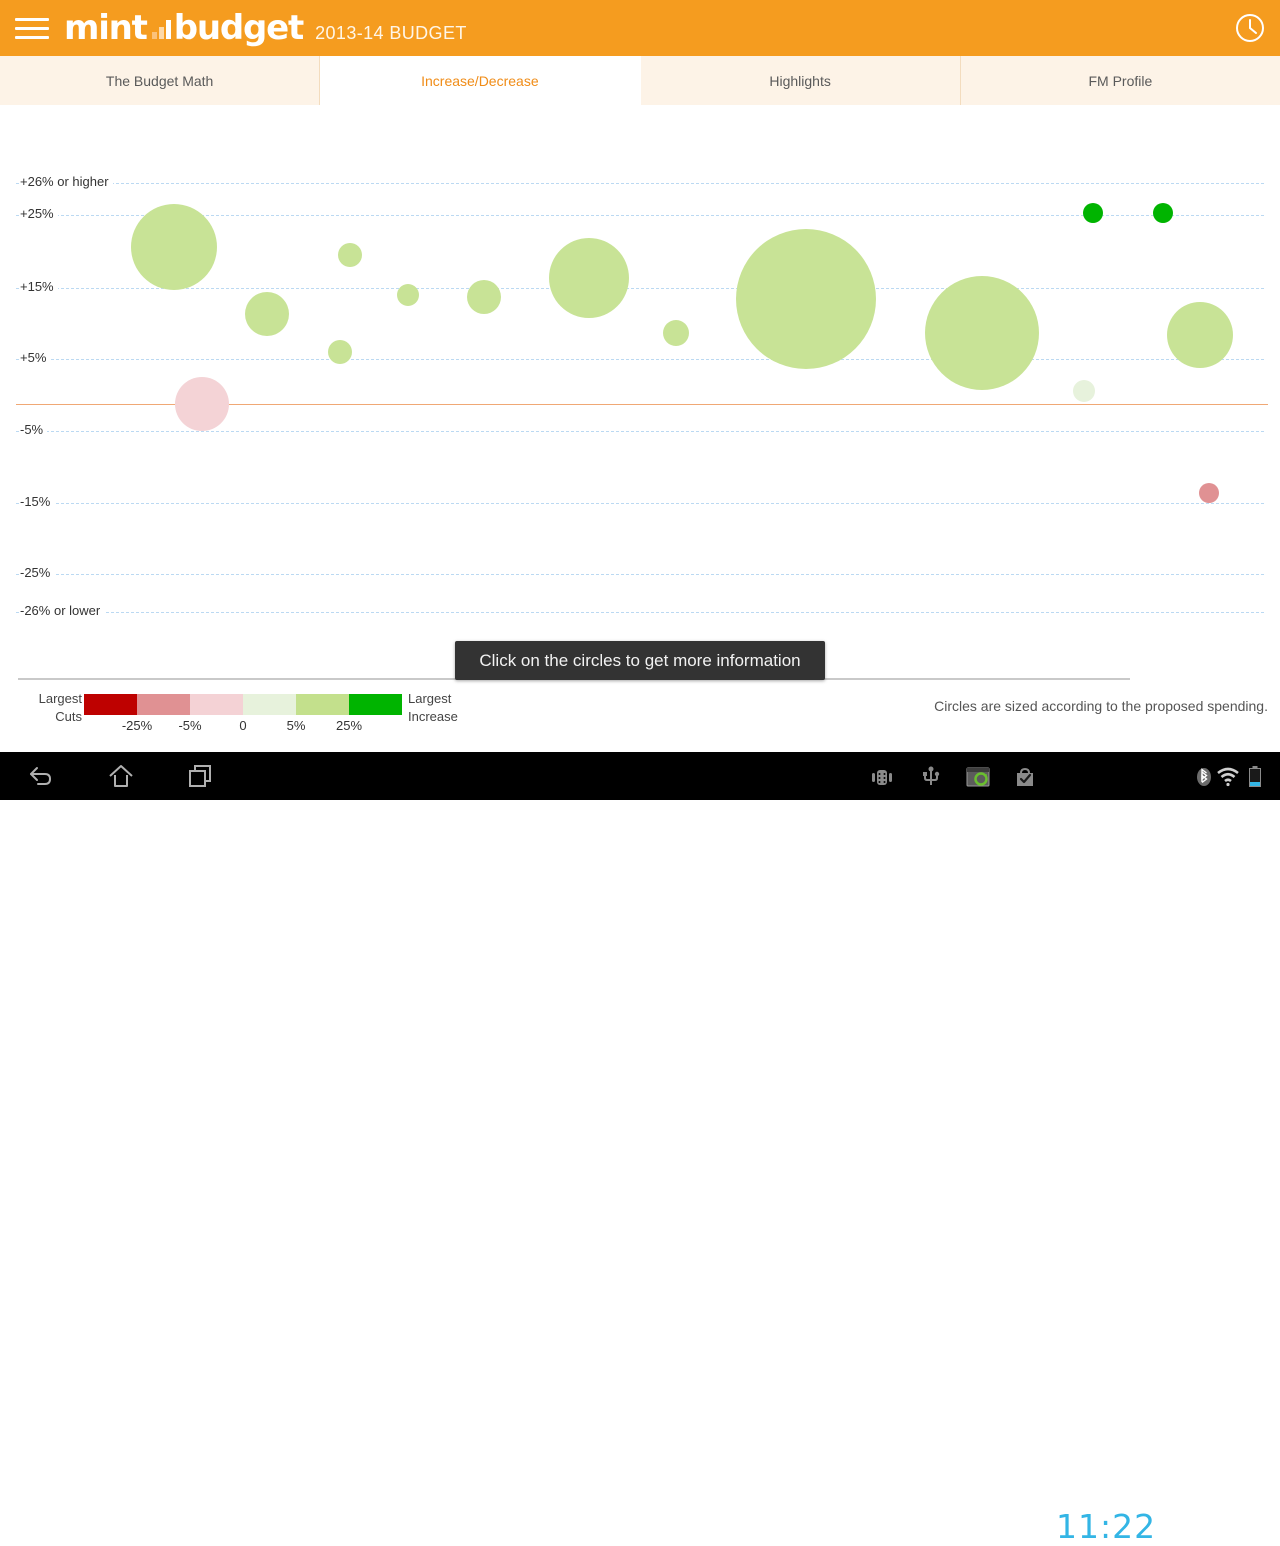 This screenshot has width=1280, height=1546. What do you see at coordinates (1255, 776) in the screenshot?
I see `battery-icon` at bounding box center [1255, 776].